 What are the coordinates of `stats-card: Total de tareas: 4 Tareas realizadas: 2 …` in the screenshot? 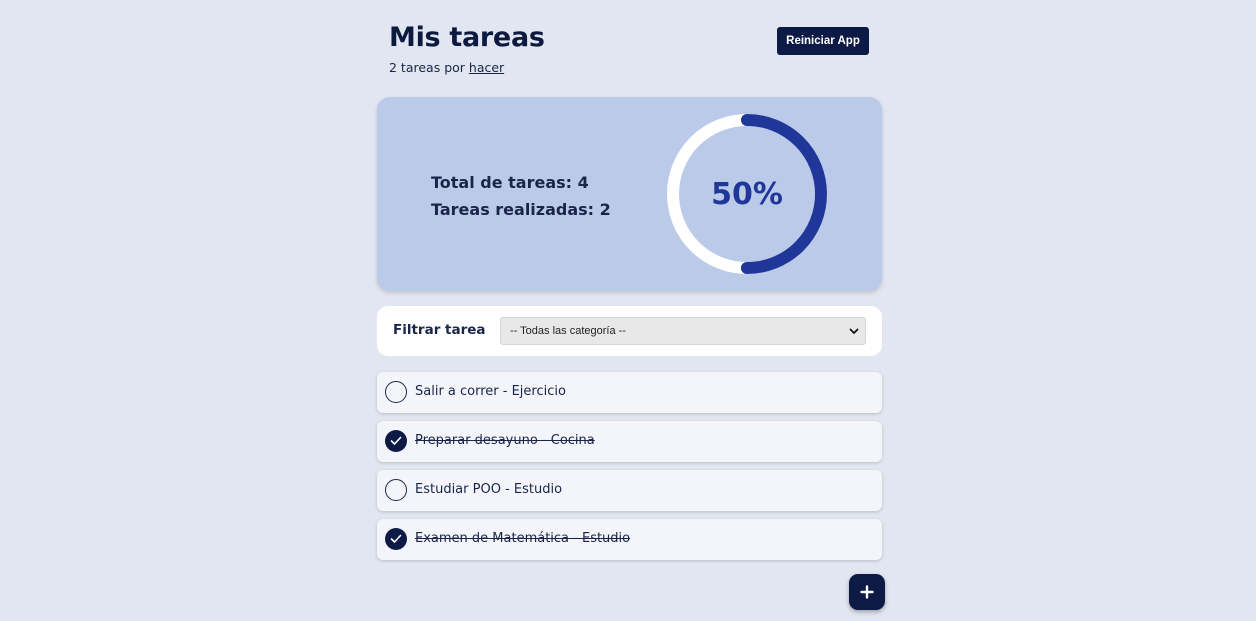 It's located at (629, 194).